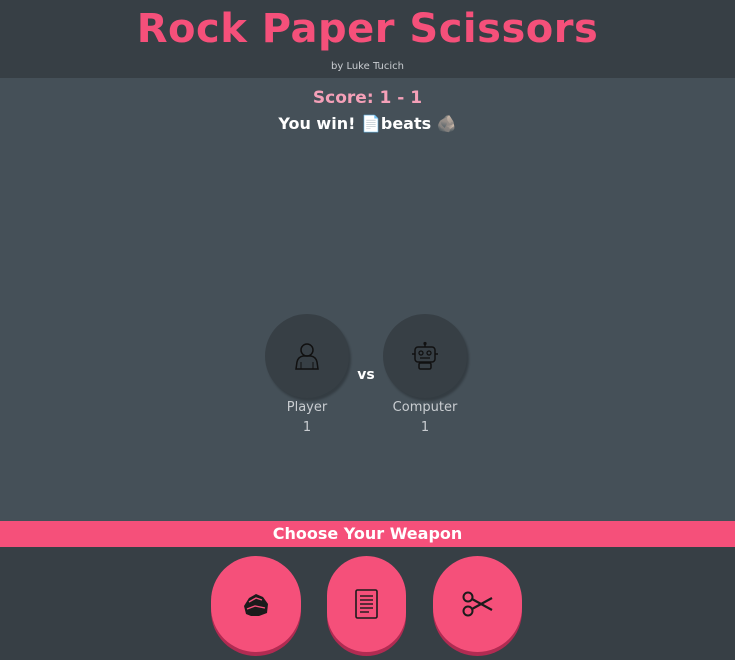 Image resolution: width=735 pixels, height=660 pixels. Describe the element at coordinates (367, 123) in the screenshot. I see `round-result: You win! 📄beats 🪨` at that location.